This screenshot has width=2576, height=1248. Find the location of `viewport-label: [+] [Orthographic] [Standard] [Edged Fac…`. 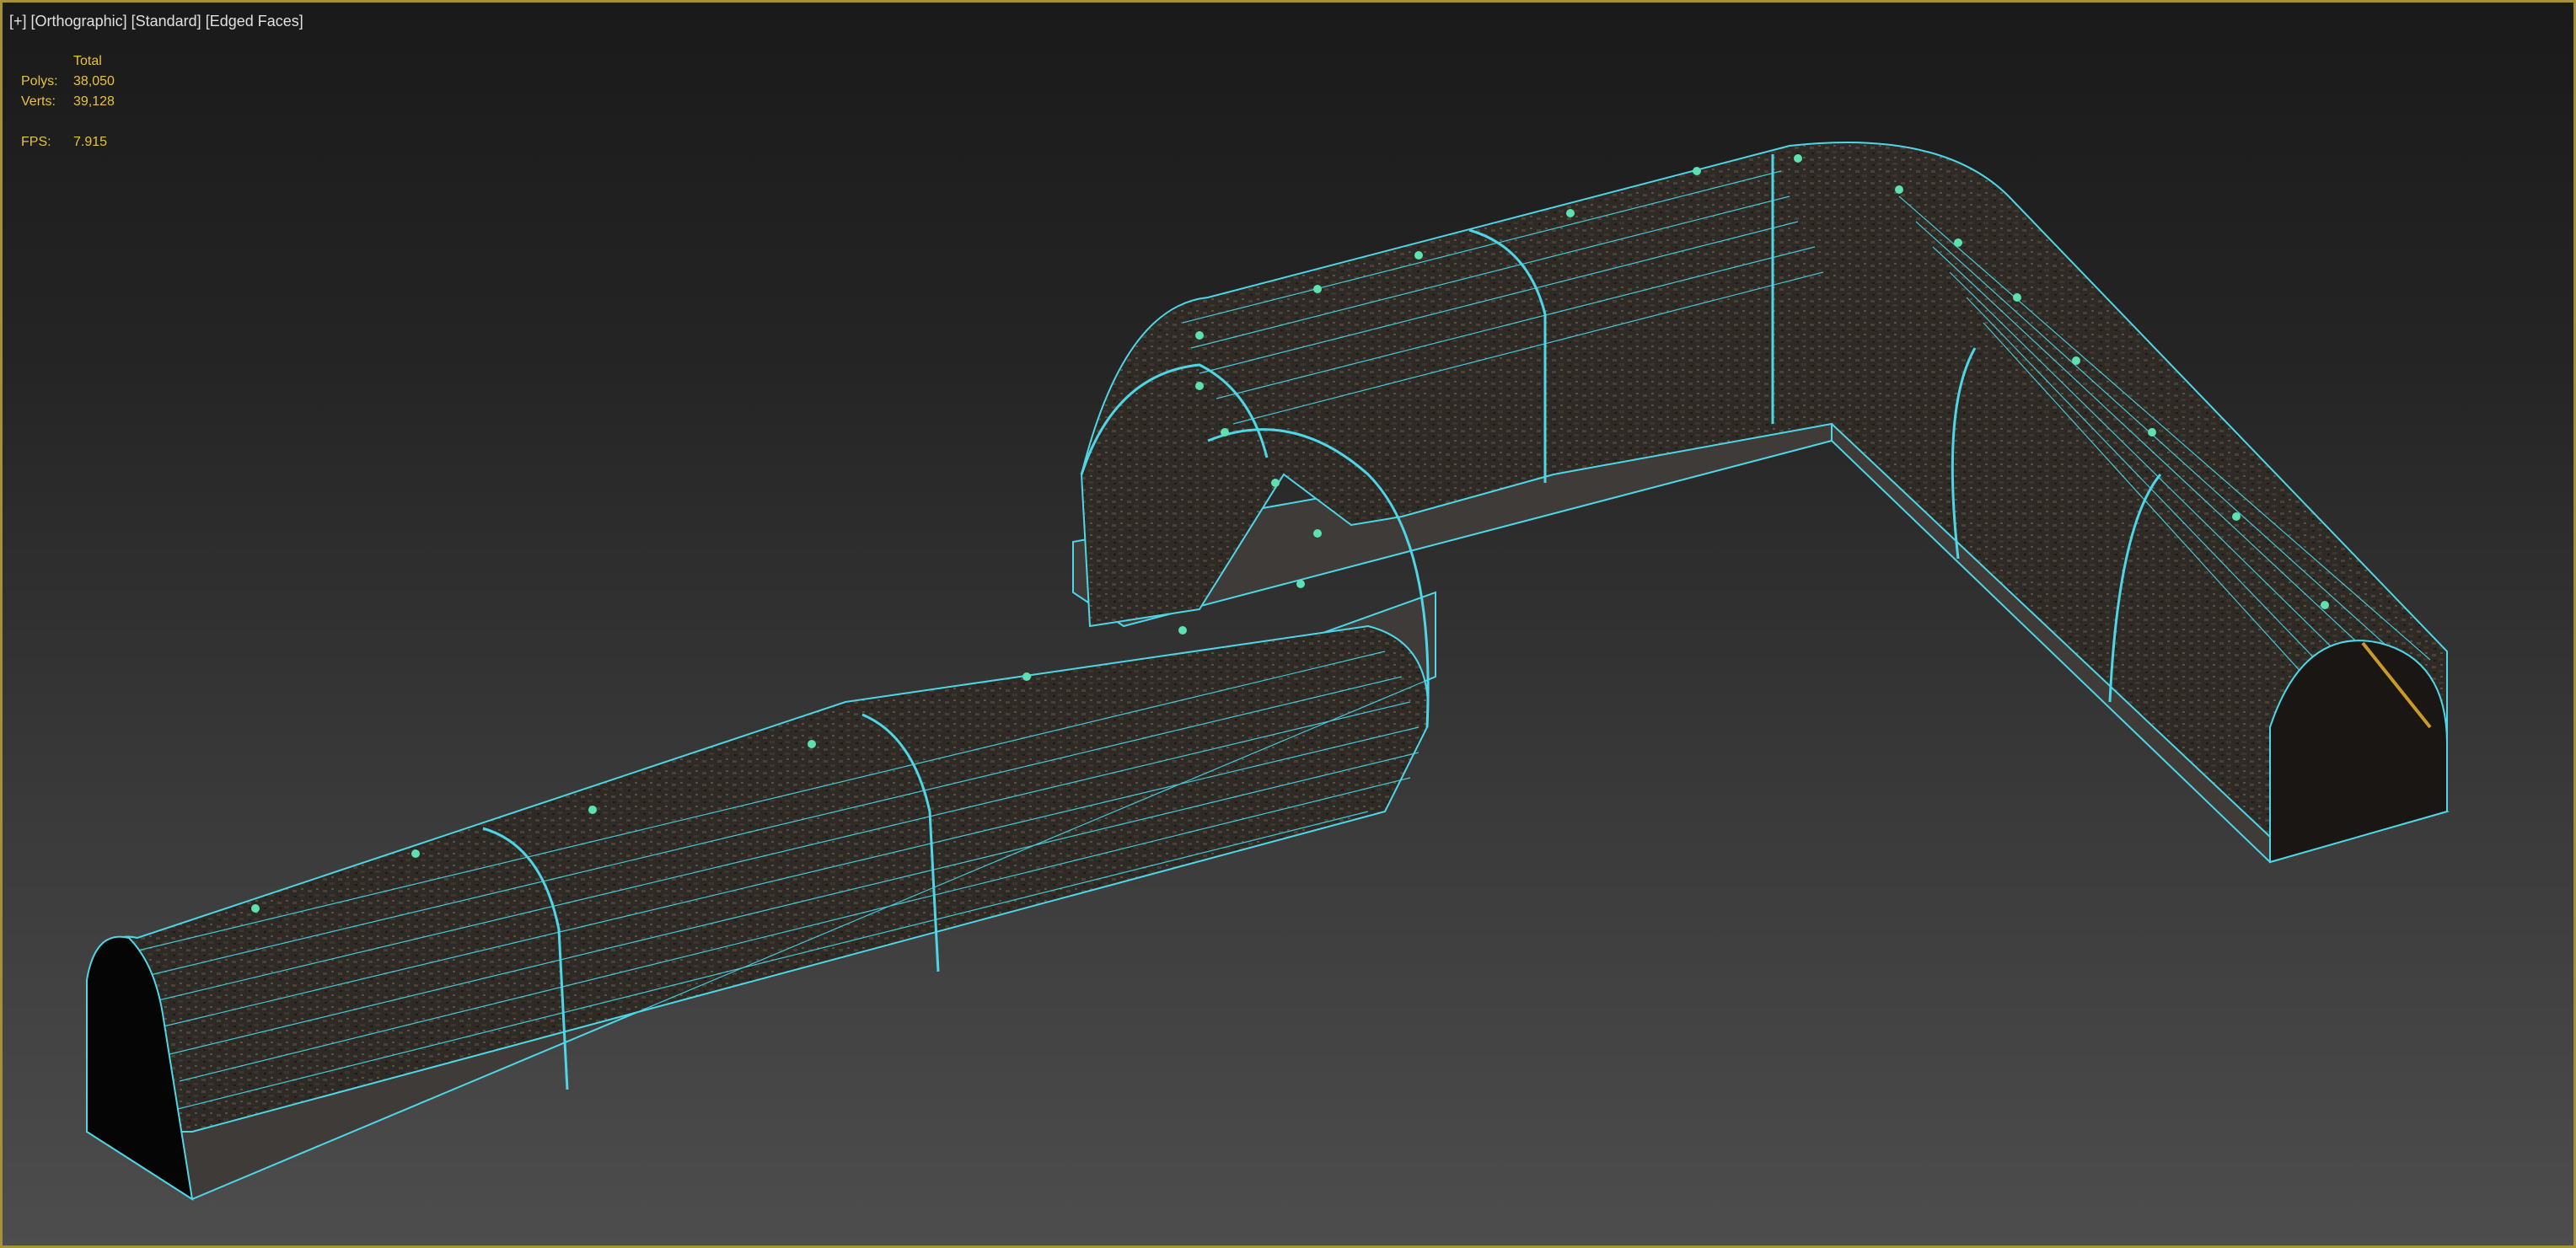

viewport-label: [+] [Orthographic] [Standard] [Edged Fac… is located at coordinates (156, 21).